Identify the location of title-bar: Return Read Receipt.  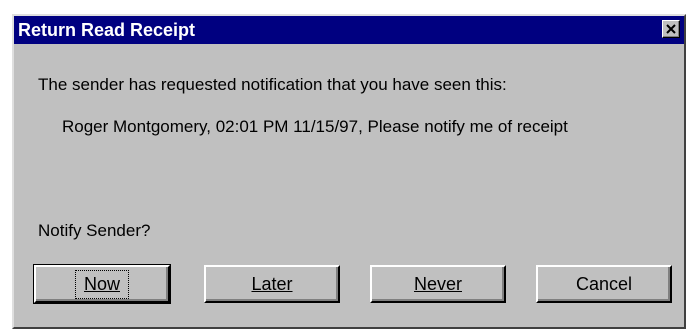
(349, 30).